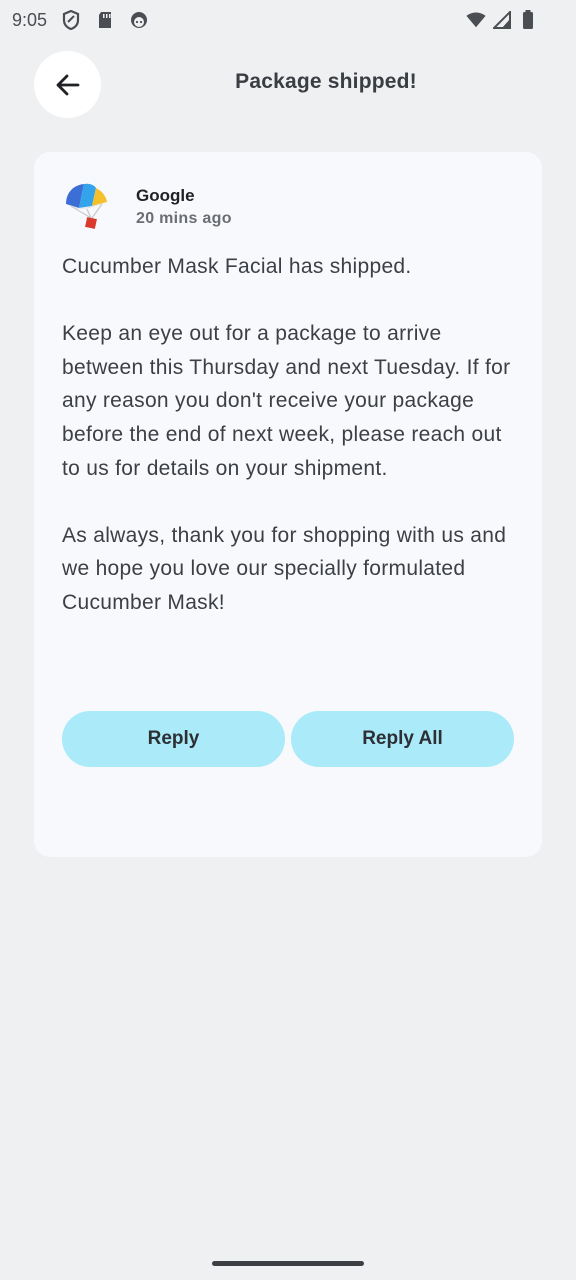  What do you see at coordinates (30, 19) in the screenshot?
I see `status-time: 9:05` at bounding box center [30, 19].